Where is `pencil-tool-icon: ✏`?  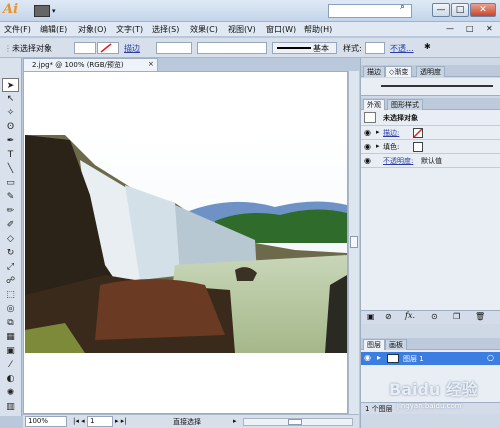
pencil-tool-icon: ✏ is located at coordinates (10, 211).